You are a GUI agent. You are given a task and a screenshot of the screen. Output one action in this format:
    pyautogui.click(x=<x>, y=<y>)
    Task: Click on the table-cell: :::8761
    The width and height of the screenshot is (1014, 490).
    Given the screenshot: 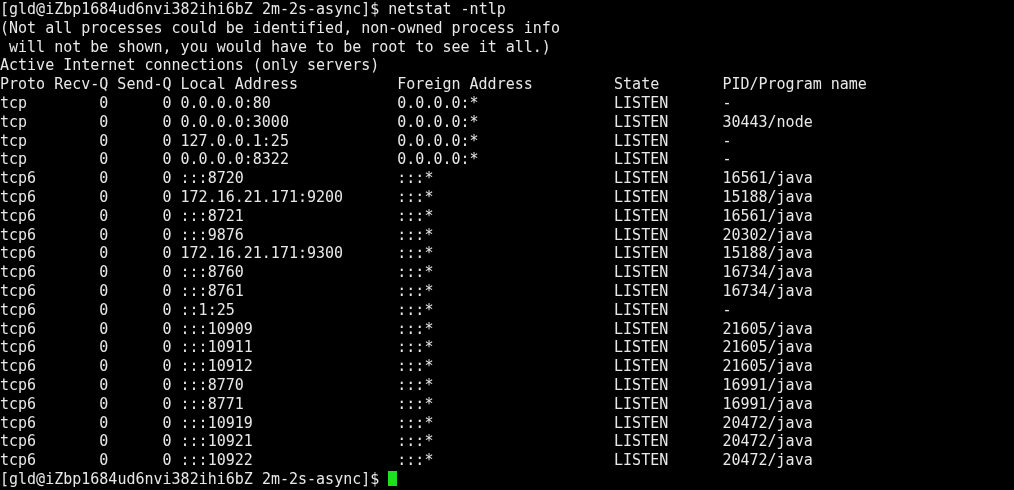 What is the action you would take?
    pyautogui.click(x=212, y=290)
    